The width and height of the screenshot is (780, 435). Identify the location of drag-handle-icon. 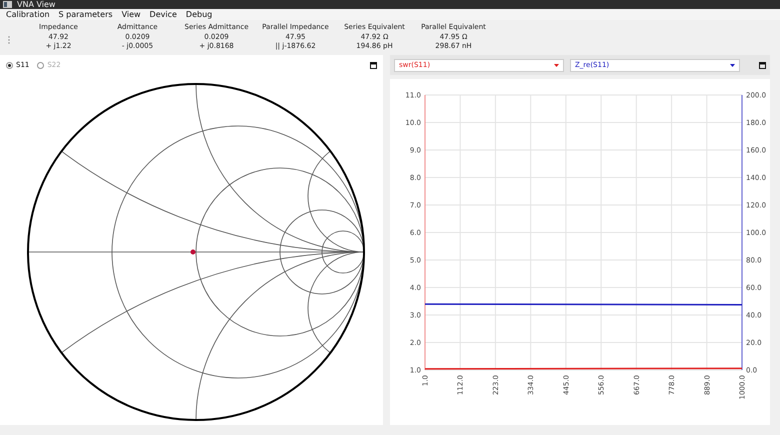
(9, 40).